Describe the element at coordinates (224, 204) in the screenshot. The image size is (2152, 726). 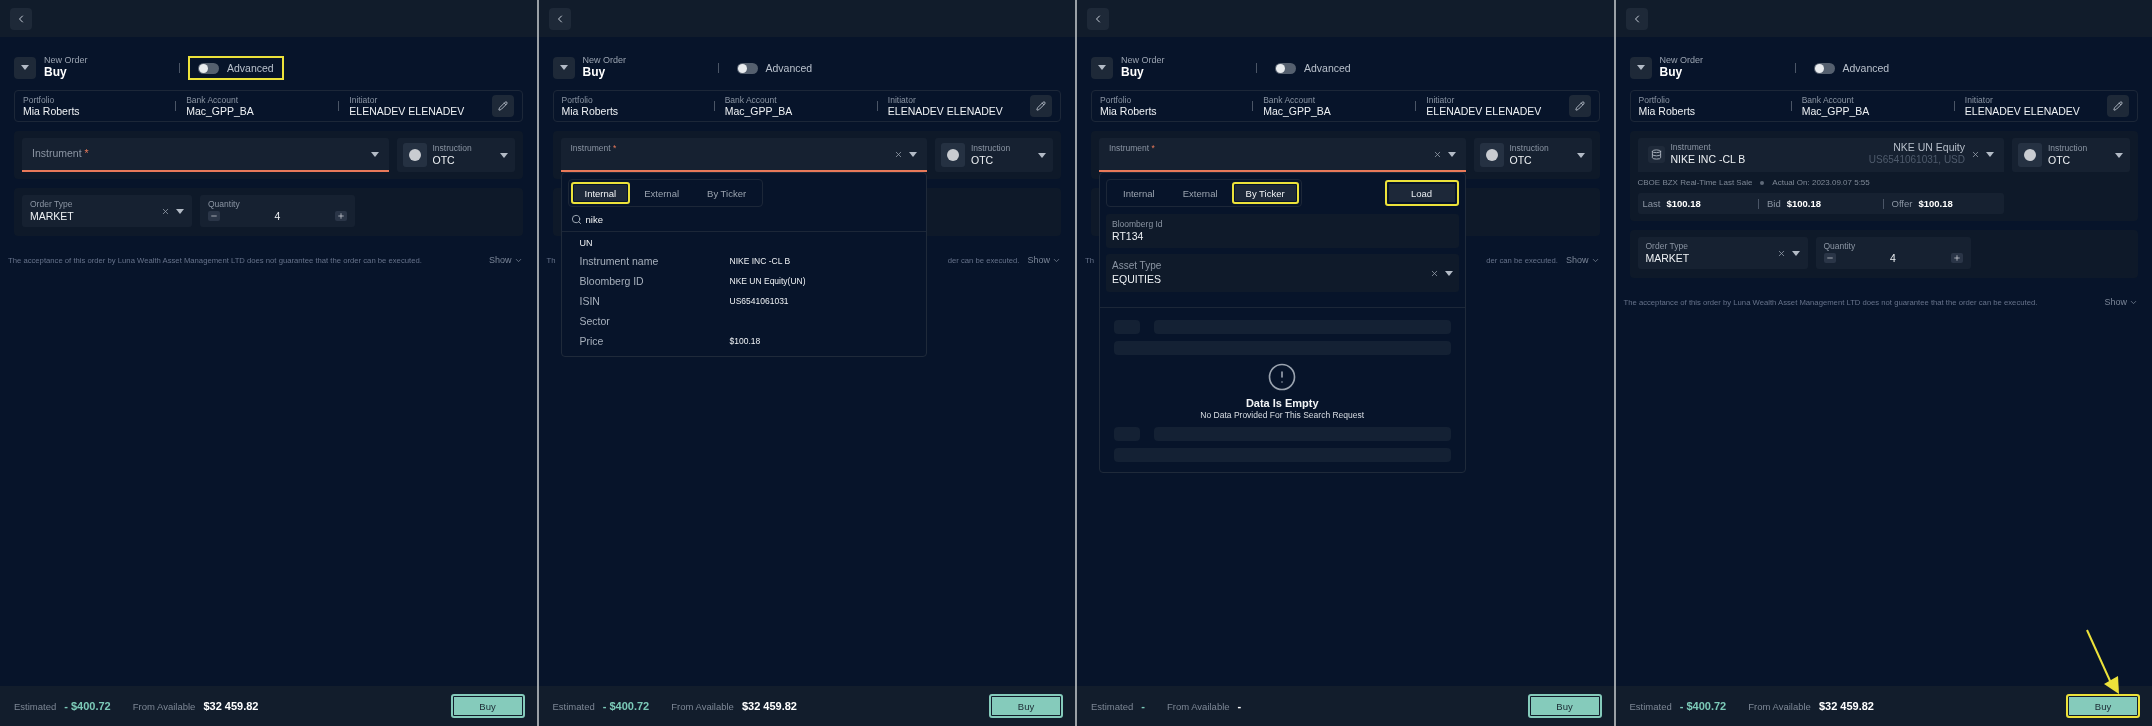
I see `field-label: Quantity` at that location.